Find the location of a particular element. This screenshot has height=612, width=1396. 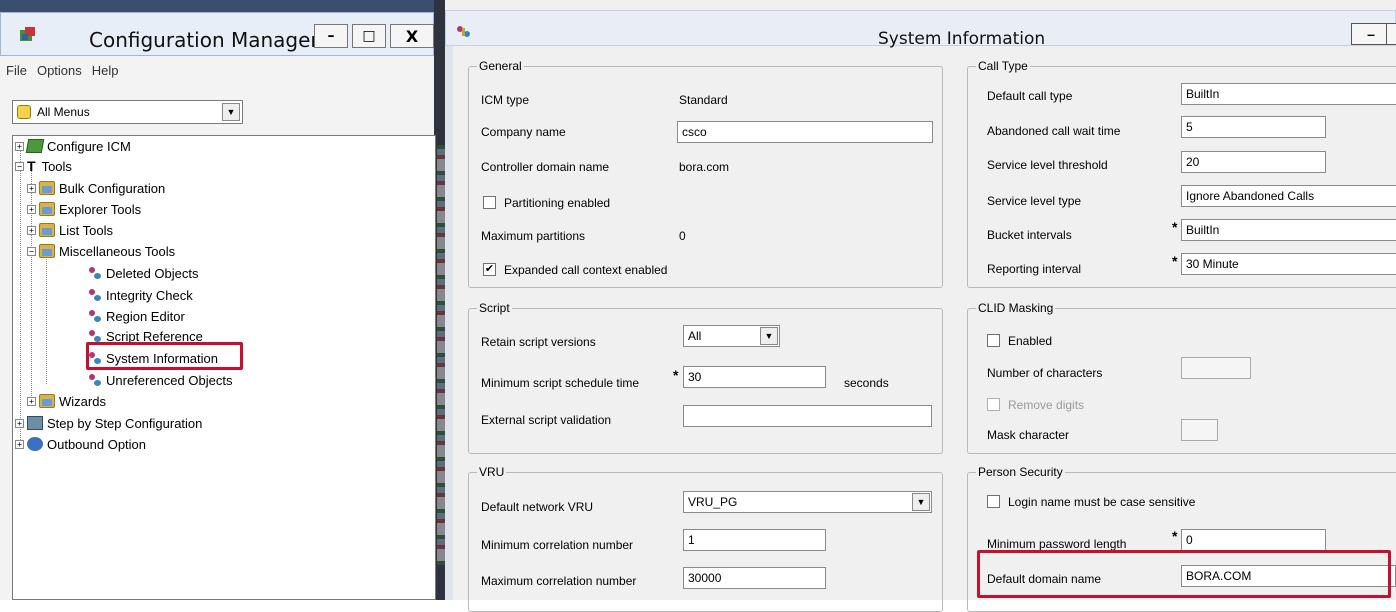

expanded-call-context-checkbox: ✔ is located at coordinates (489, 269).